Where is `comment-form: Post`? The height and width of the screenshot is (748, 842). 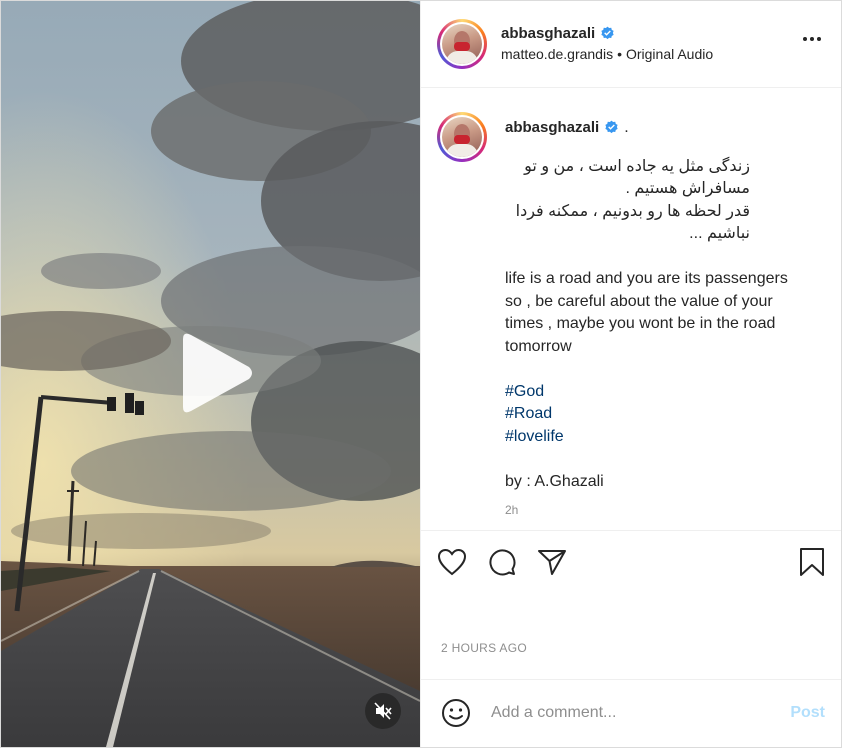
comment-form: Post is located at coordinates (631, 713).